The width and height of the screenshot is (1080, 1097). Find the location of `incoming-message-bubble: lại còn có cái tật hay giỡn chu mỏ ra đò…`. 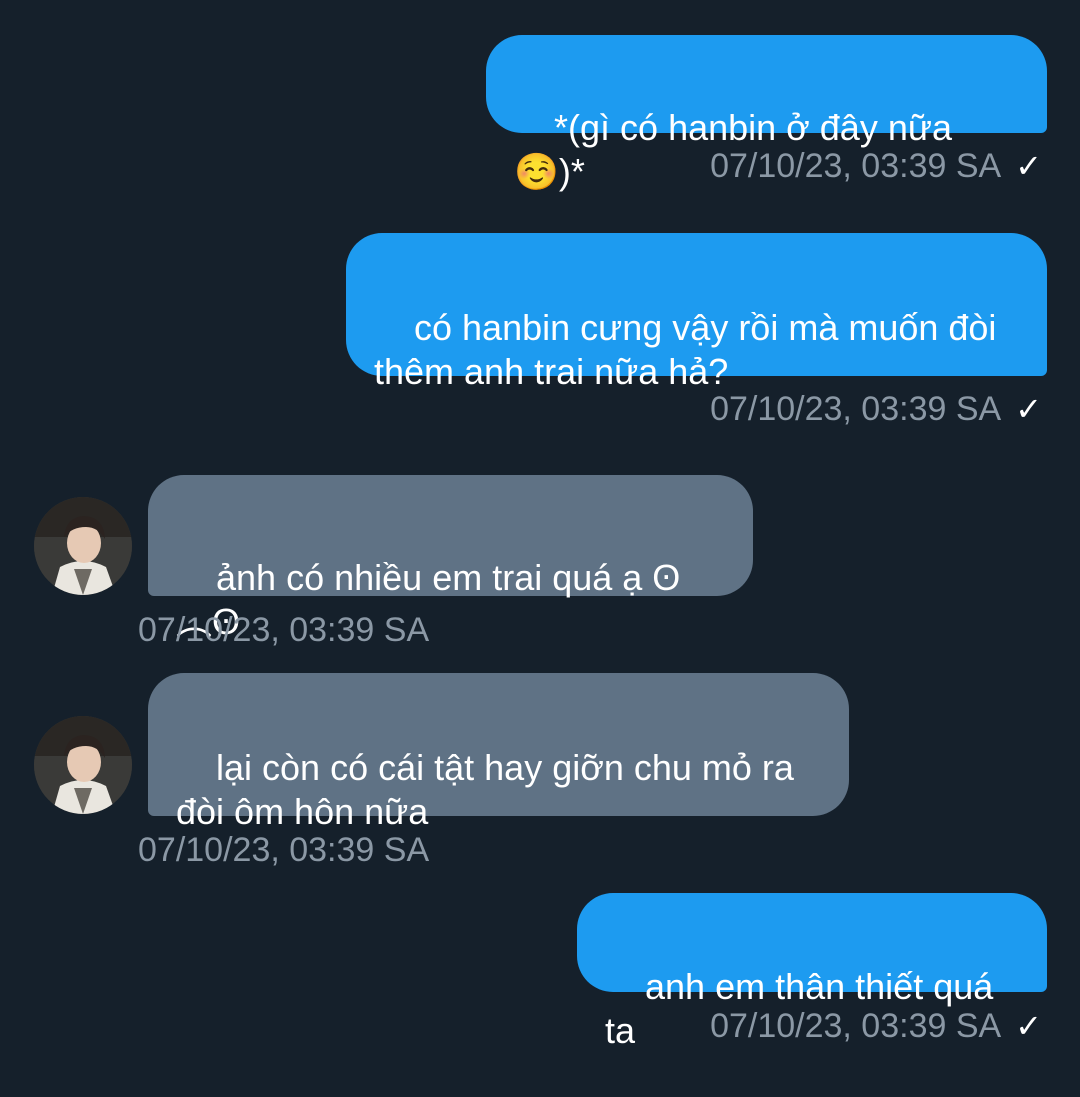

incoming-message-bubble: lại còn có cái tật hay giỡn chu mỏ ra đò… is located at coordinates (498, 752).